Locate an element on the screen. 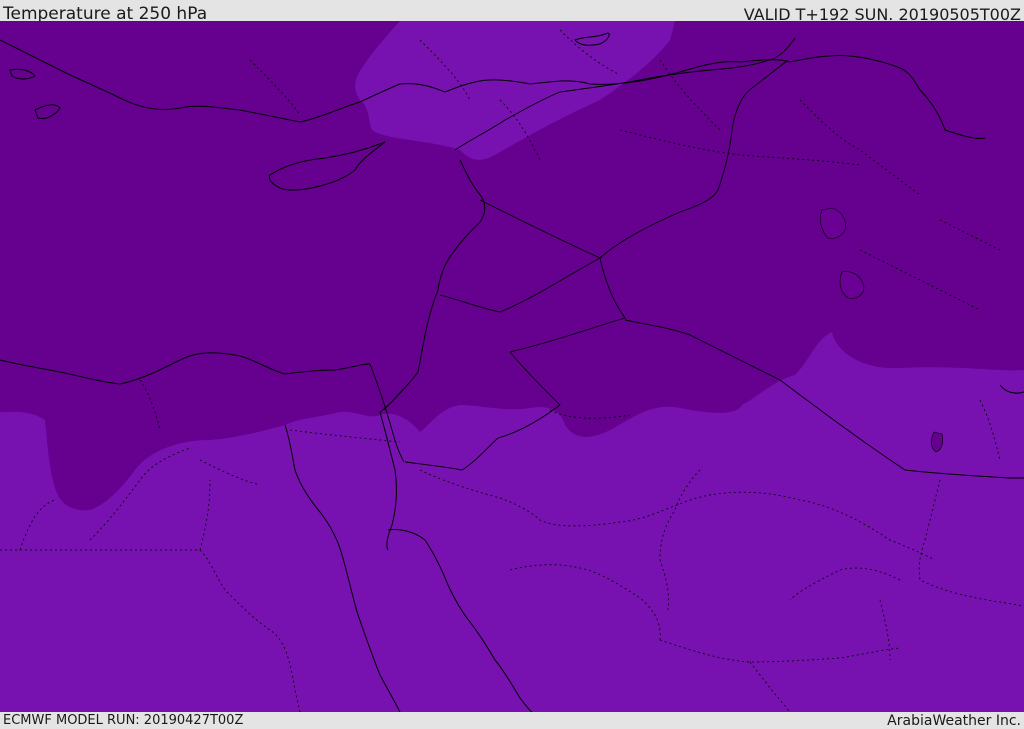  model-run: ECMWF MODEL RUN: 20190427T00Z is located at coordinates (123, 720).